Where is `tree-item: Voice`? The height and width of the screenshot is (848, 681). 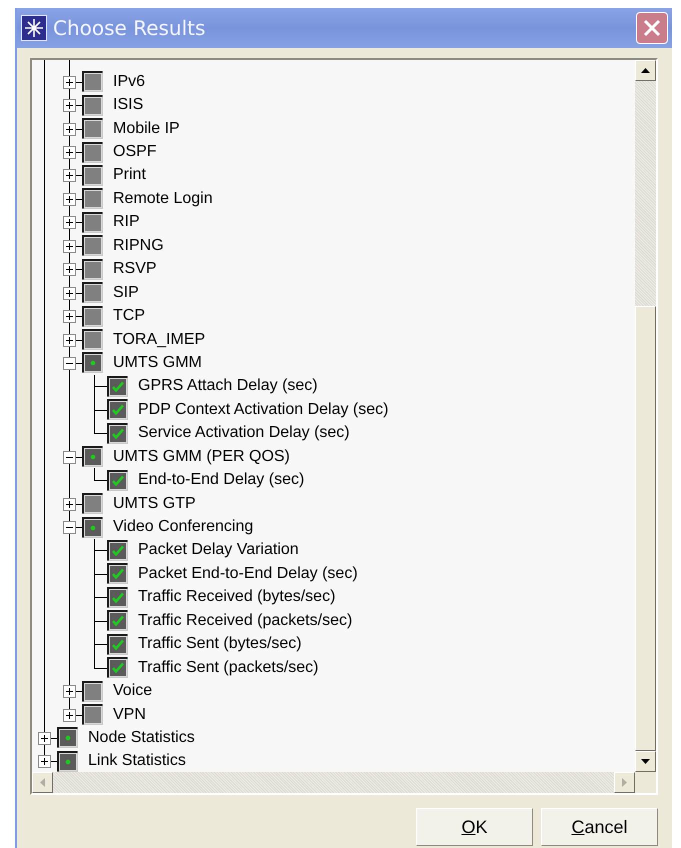
tree-item: Voice is located at coordinates (132, 691).